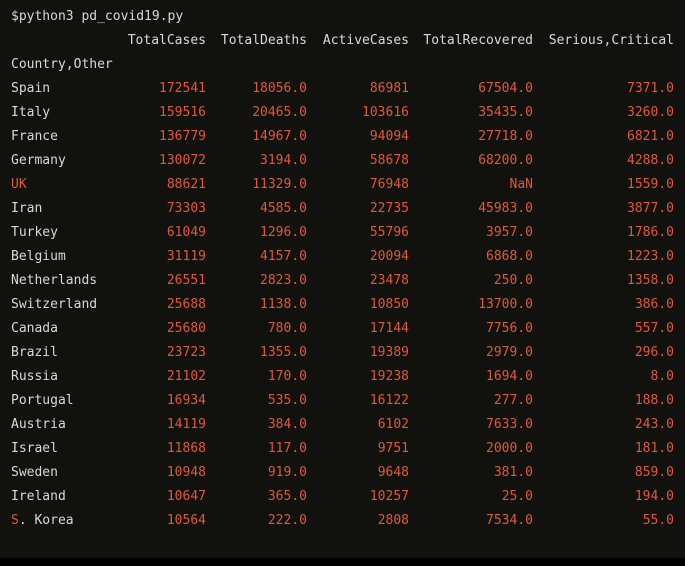 The height and width of the screenshot is (566, 685). What do you see at coordinates (283, 280) in the screenshot?
I see `total-deaths-cell: 2823.0` at bounding box center [283, 280].